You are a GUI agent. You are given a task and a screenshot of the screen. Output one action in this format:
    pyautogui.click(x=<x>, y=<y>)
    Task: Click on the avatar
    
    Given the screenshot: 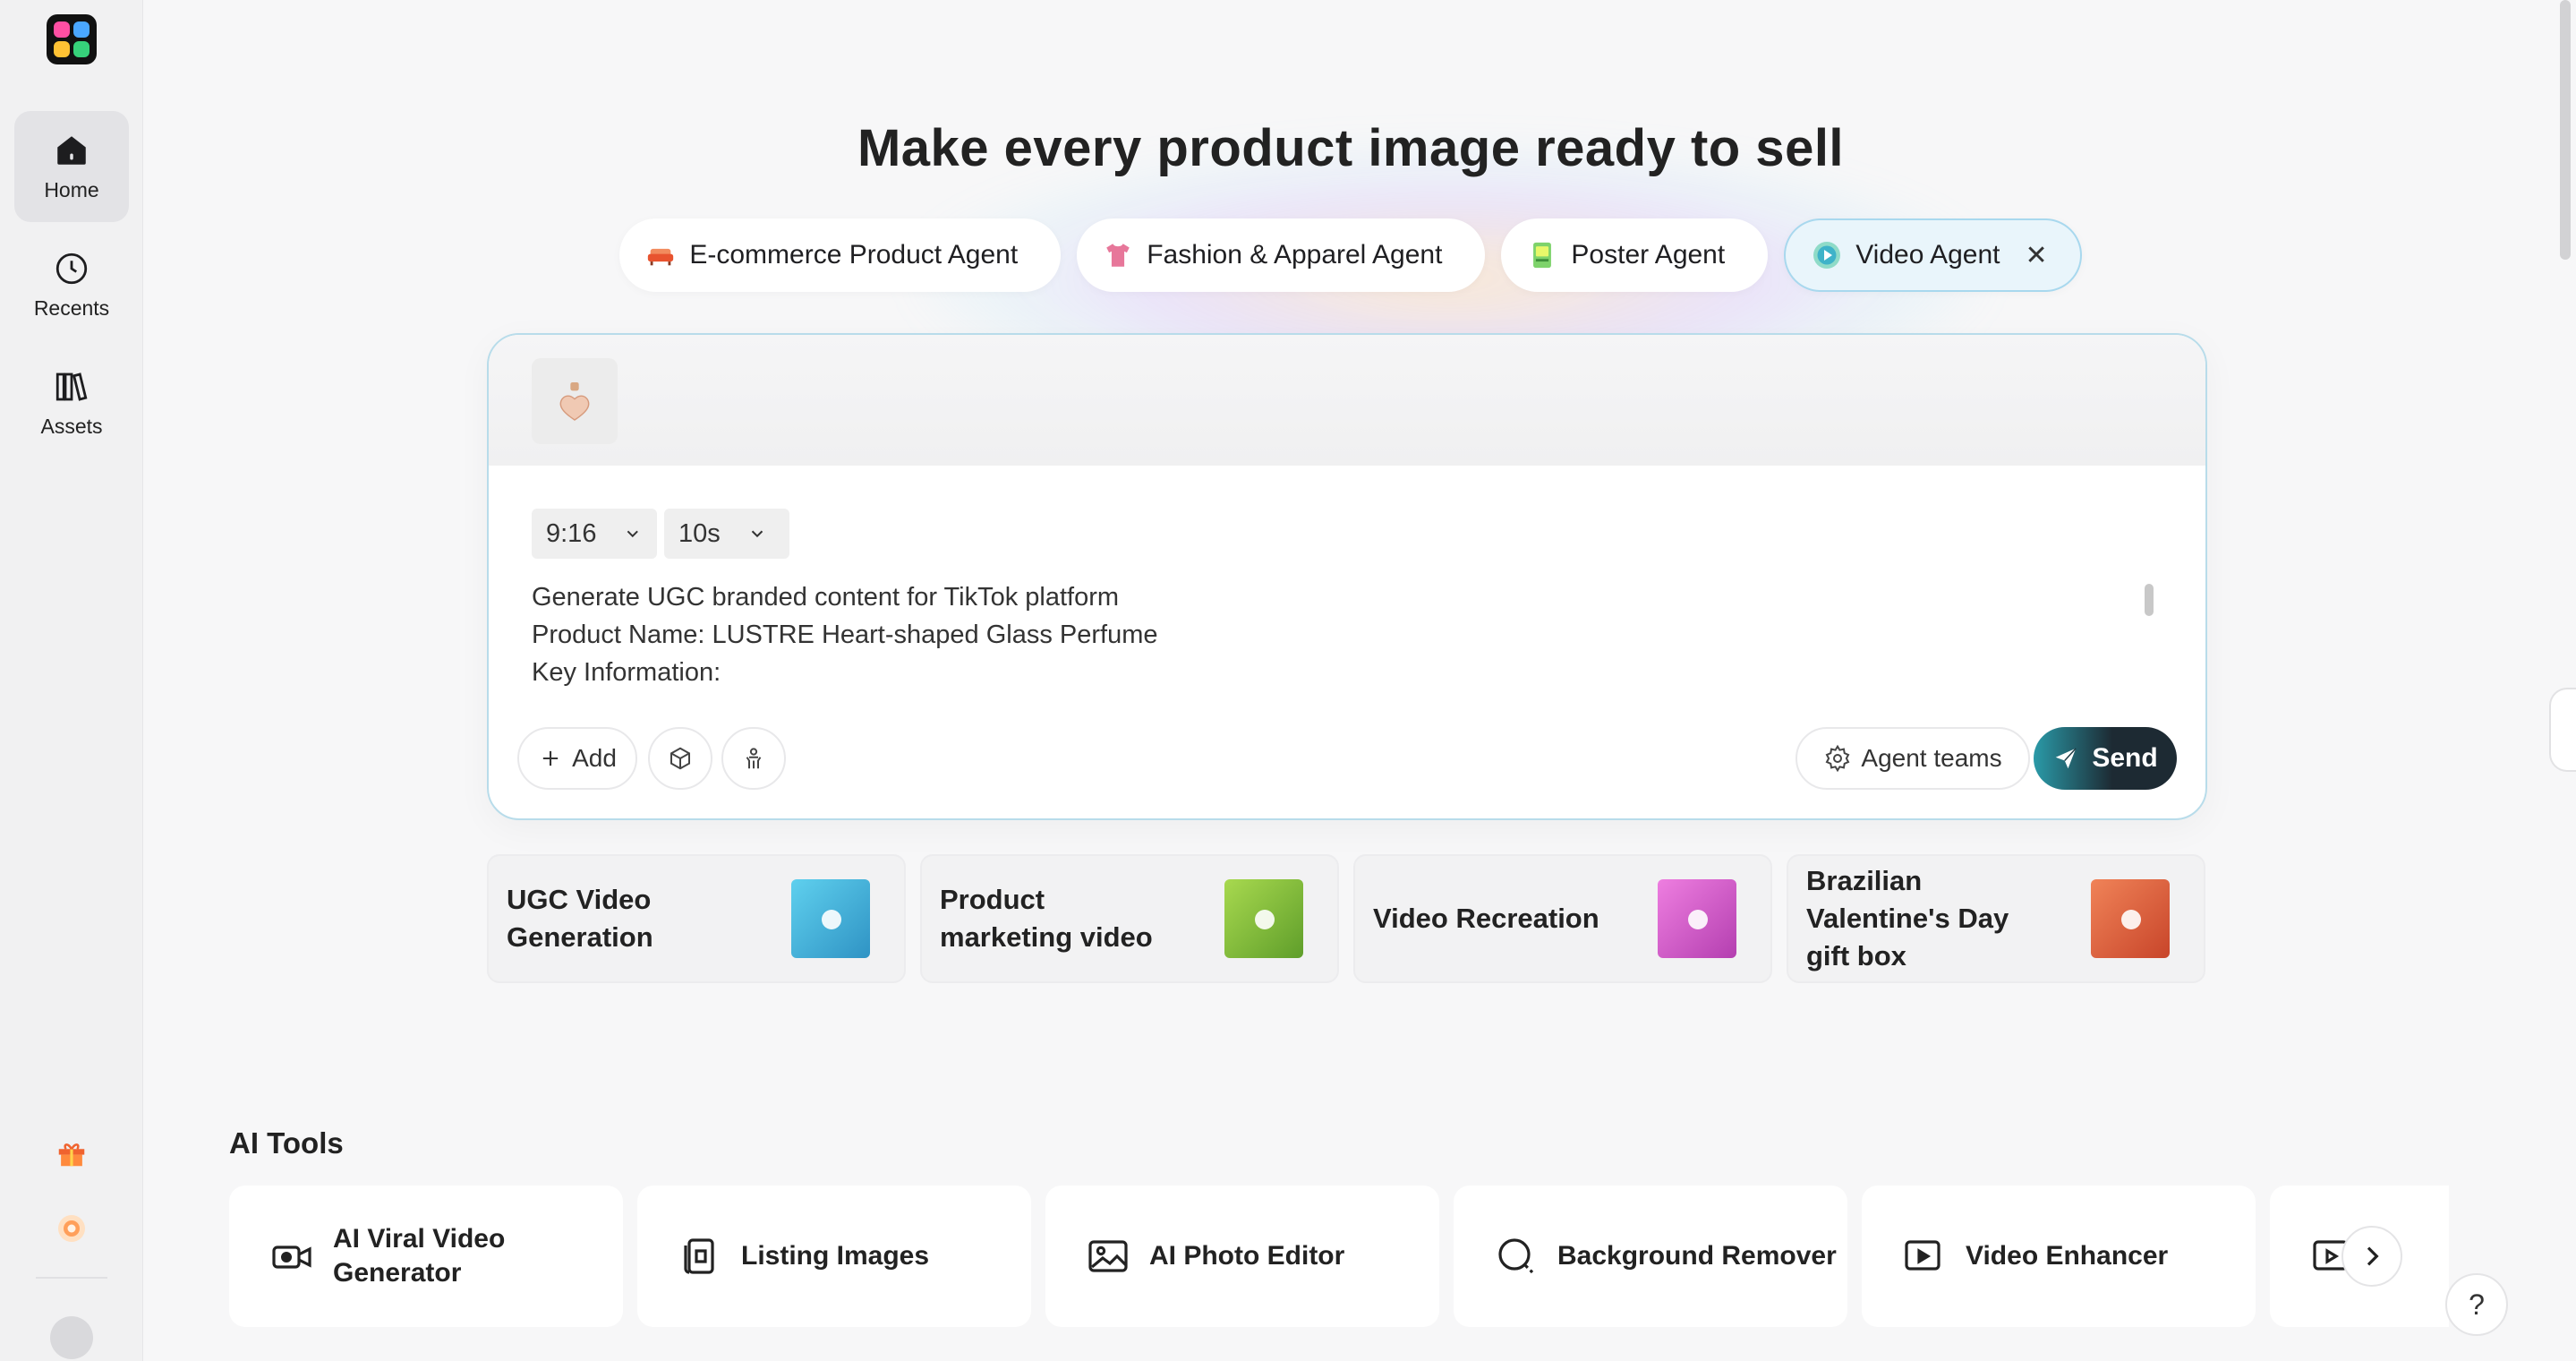 What is the action you would take?
    pyautogui.click(x=71, y=1337)
    